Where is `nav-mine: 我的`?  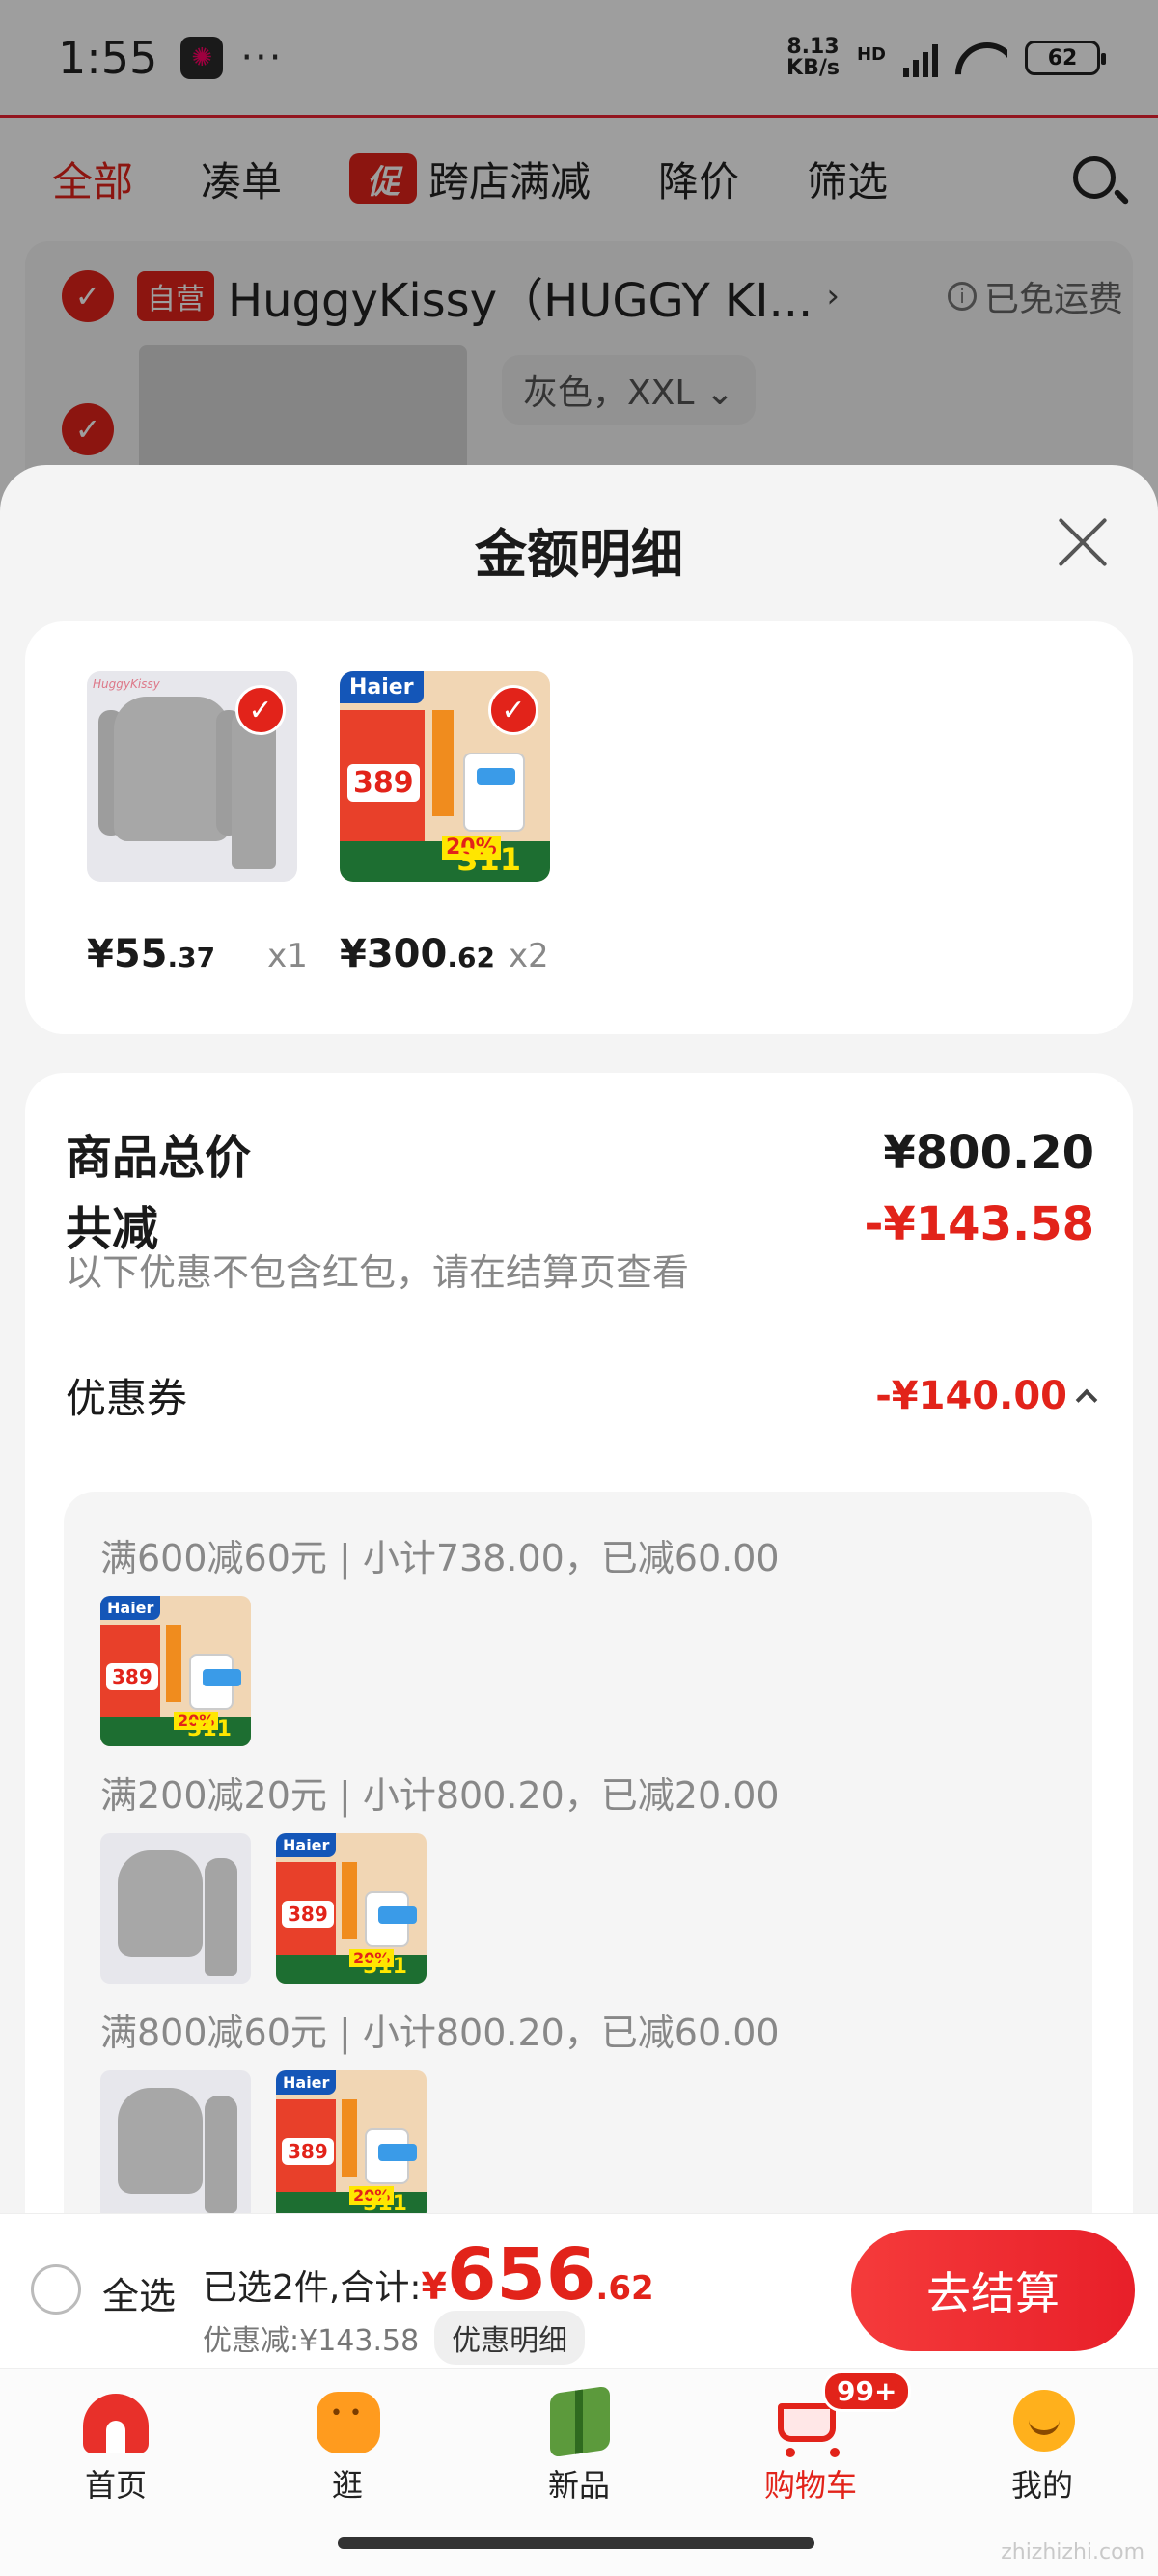 nav-mine: 我的 is located at coordinates (1042, 2446).